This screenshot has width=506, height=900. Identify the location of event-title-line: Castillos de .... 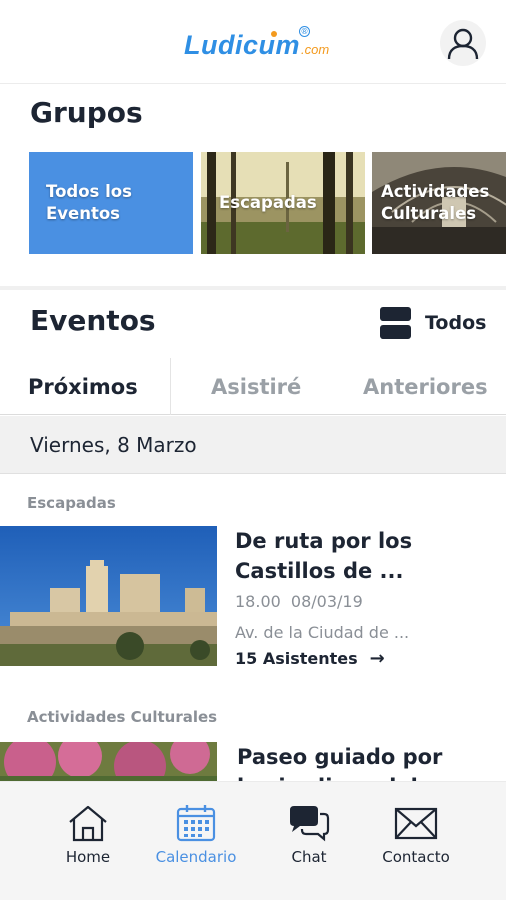
(319, 571).